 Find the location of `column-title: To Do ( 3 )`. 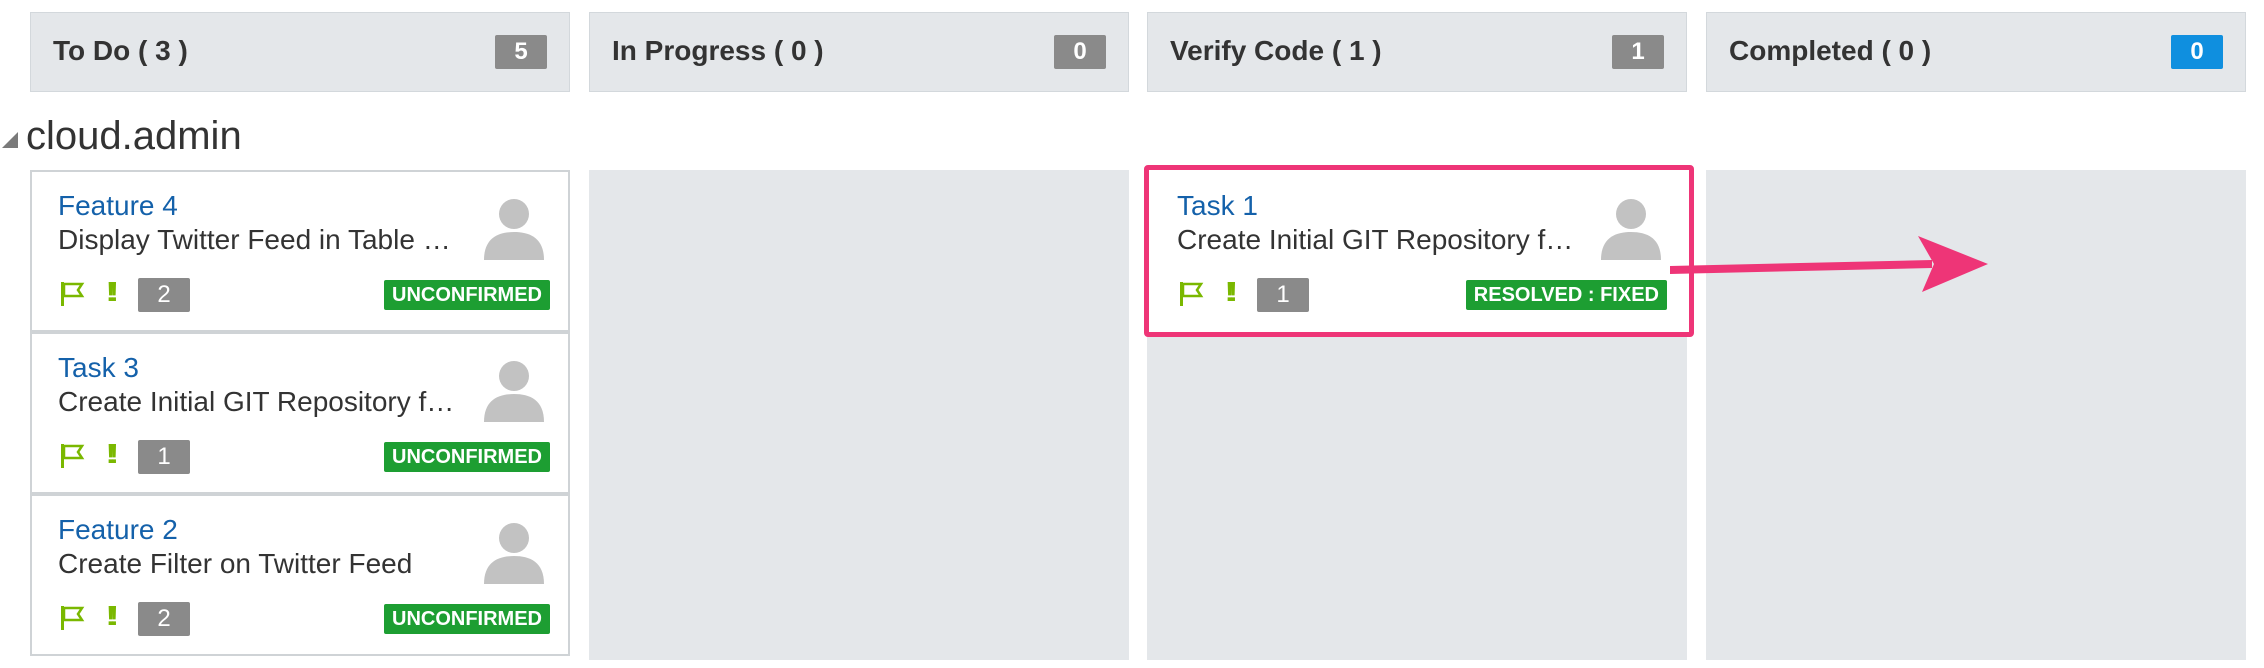

column-title: To Do ( 3 ) is located at coordinates (120, 50).